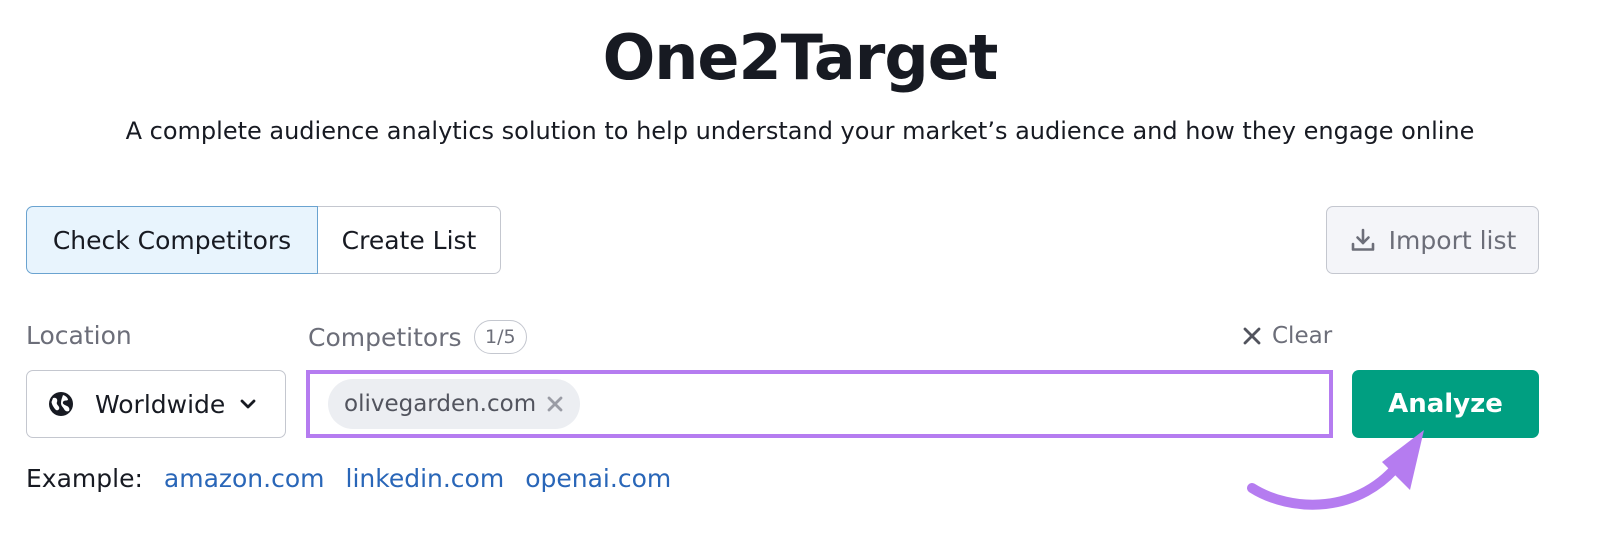 Image resolution: width=1600 pixels, height=538 pixels. Describe the element at coordinates (819, 404) in the screenshot. I see `competitors-input: olivegarden.com` at that location.